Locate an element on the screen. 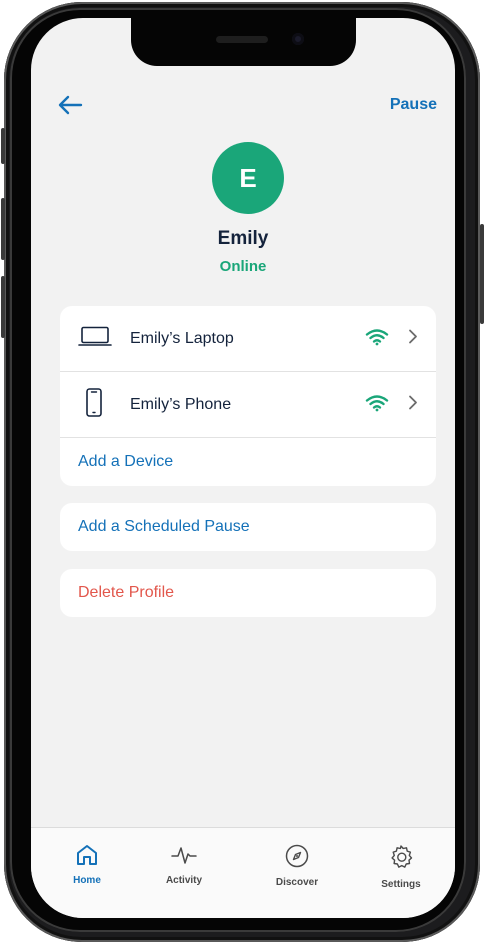  pause-button: Pause is located at coordinates (413, 105).